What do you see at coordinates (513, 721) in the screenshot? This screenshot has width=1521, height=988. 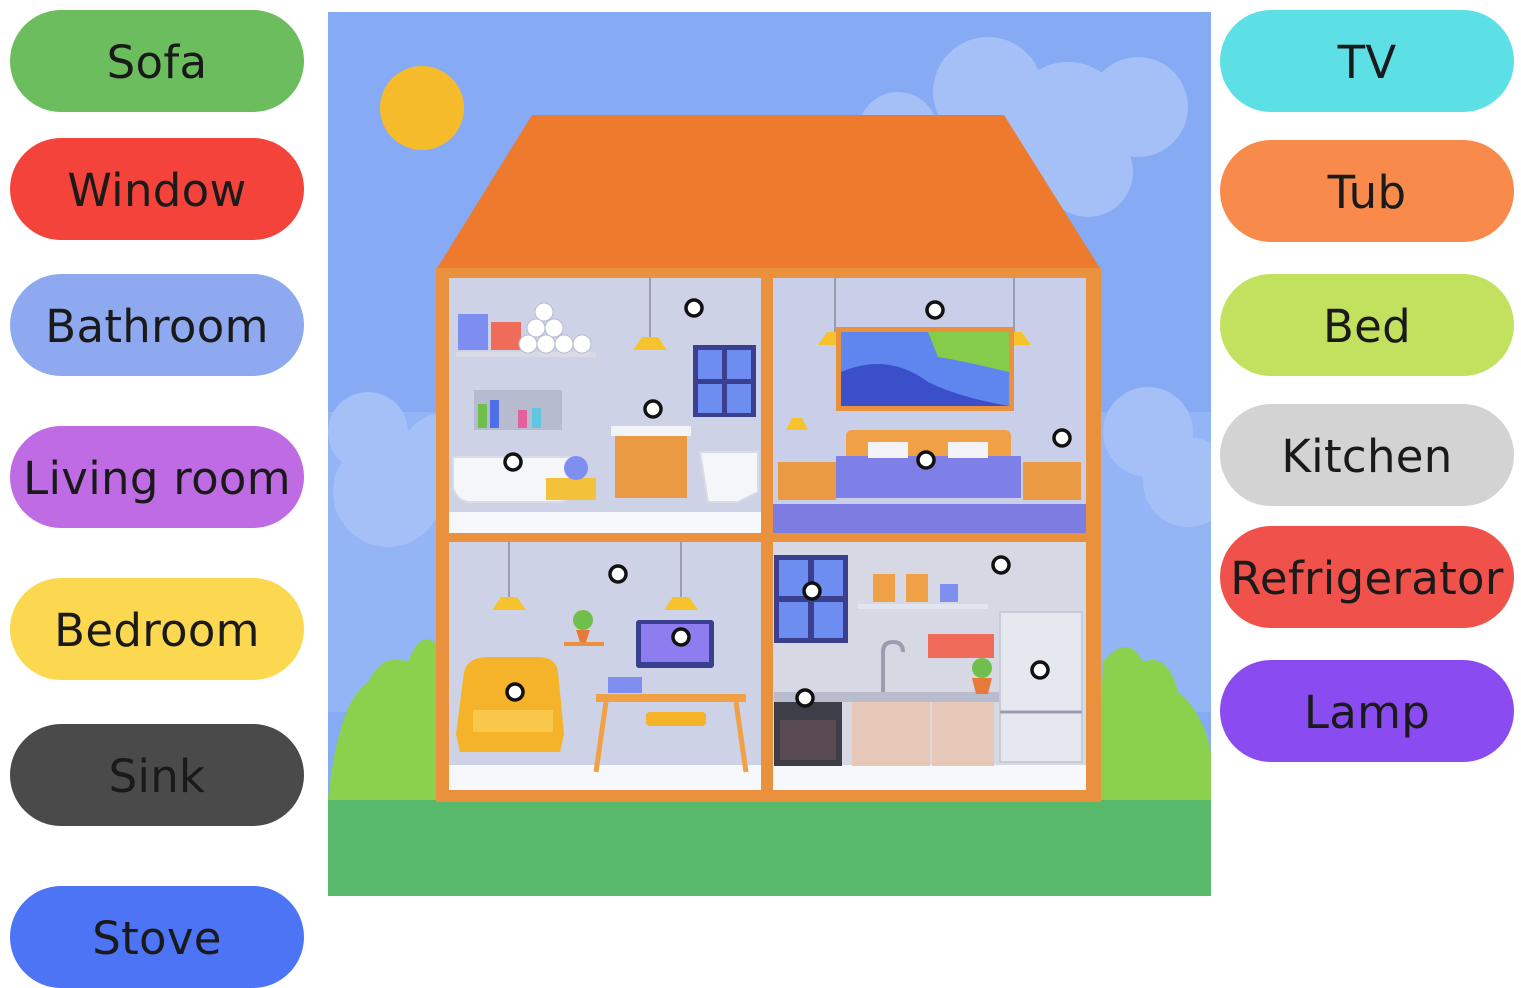 I see `sofa-chair-seat` at bounding box center [513, 721].